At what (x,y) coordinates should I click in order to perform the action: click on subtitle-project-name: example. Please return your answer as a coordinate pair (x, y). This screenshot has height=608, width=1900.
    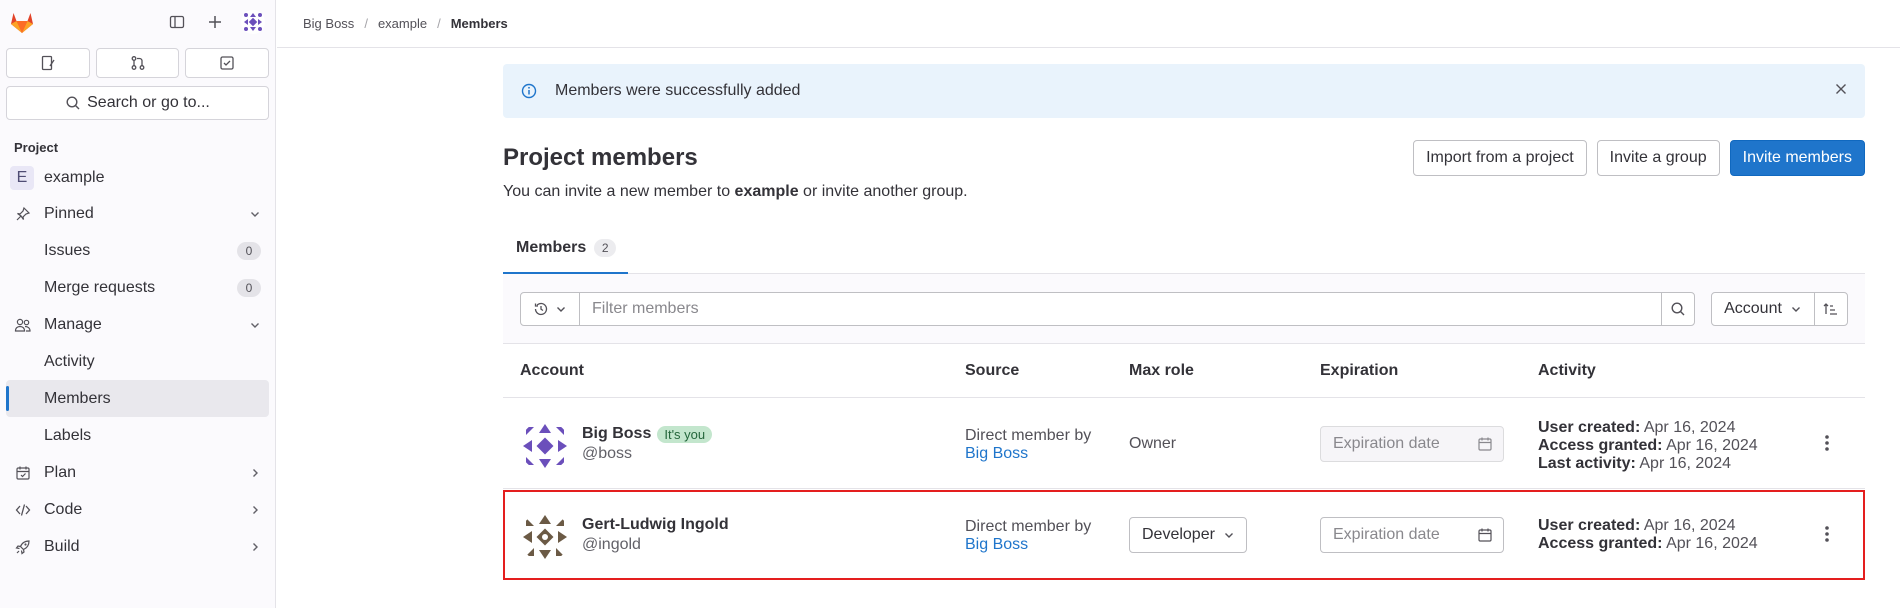
    Looking at the image, I should click on (766, 191).